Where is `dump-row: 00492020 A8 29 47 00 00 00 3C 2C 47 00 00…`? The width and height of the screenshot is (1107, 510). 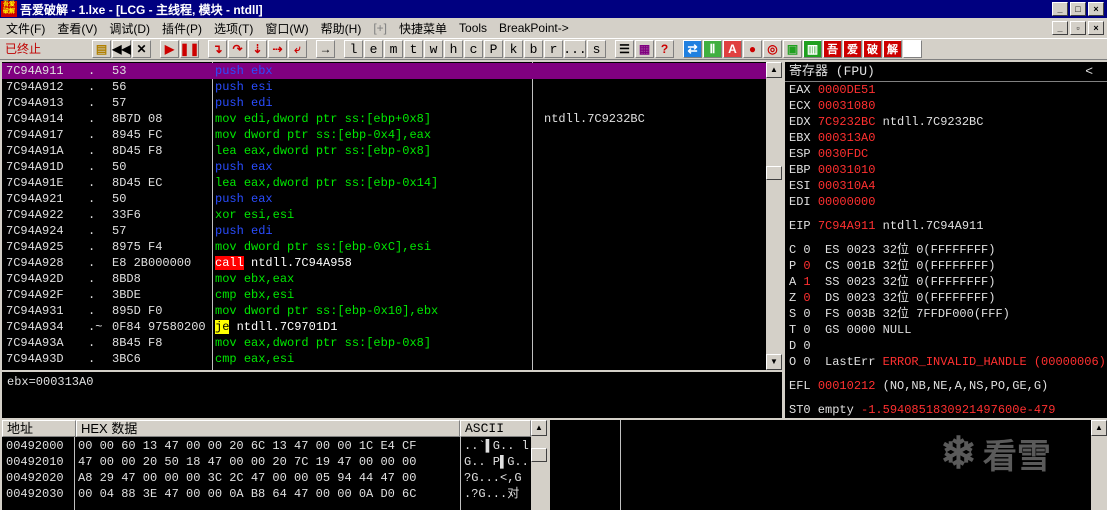
dump-row: 00492020 A8 29 47 00 00 00 3C 2C 47 00 00… is located at coordinates (274, 478).